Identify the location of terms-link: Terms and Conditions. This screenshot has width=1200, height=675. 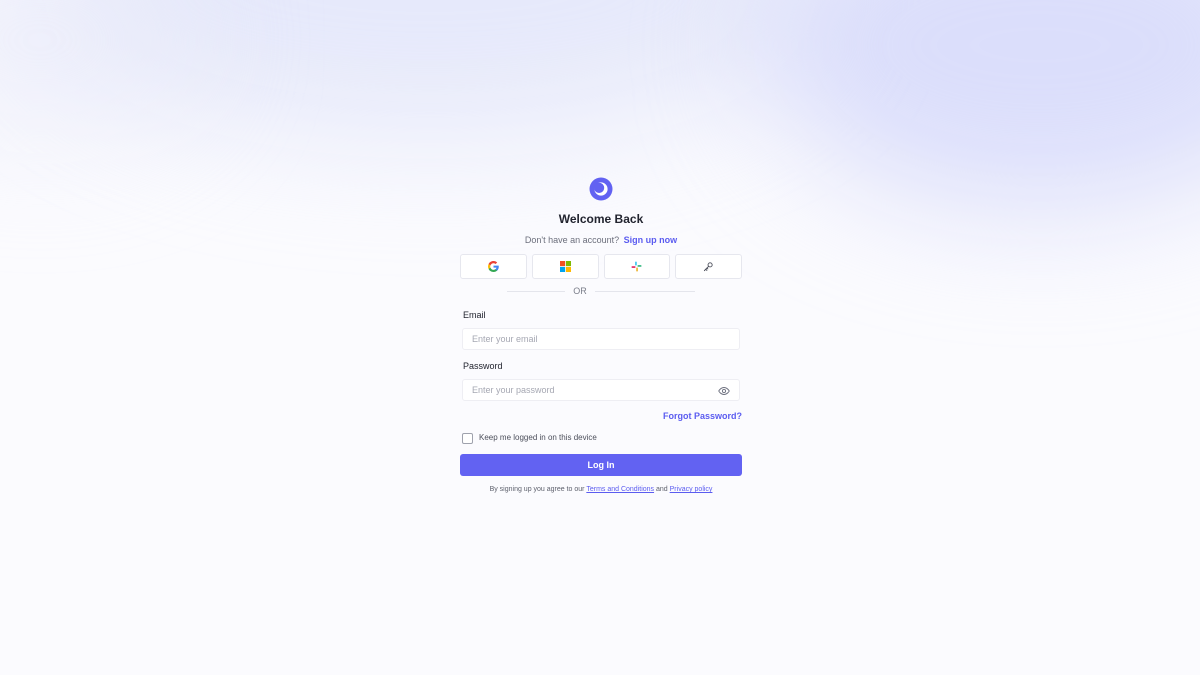
(620, 489).